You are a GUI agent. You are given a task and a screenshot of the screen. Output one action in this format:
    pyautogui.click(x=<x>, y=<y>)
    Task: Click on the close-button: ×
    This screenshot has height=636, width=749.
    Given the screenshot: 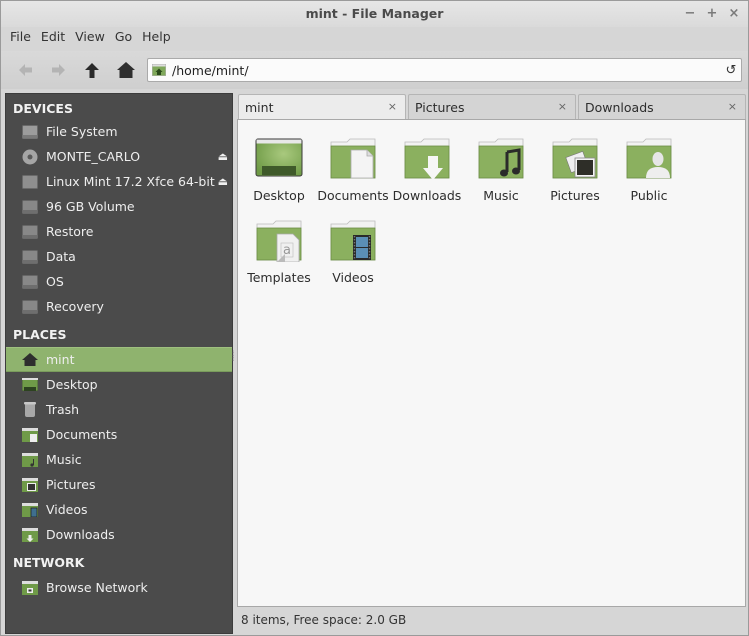 What is the action you would take?
    pyautogui.click(x=734, y=14)
    